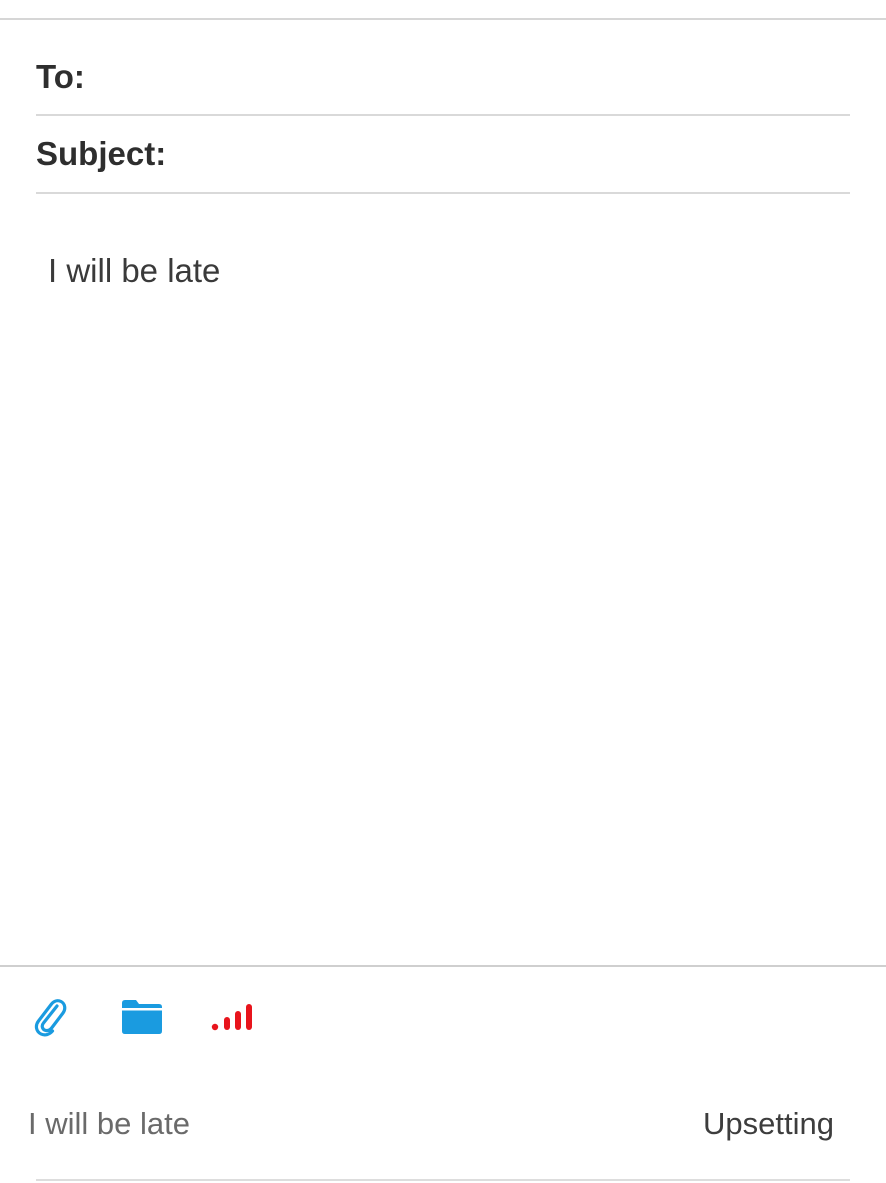  I want to click on top-divider, so click(443, 19).